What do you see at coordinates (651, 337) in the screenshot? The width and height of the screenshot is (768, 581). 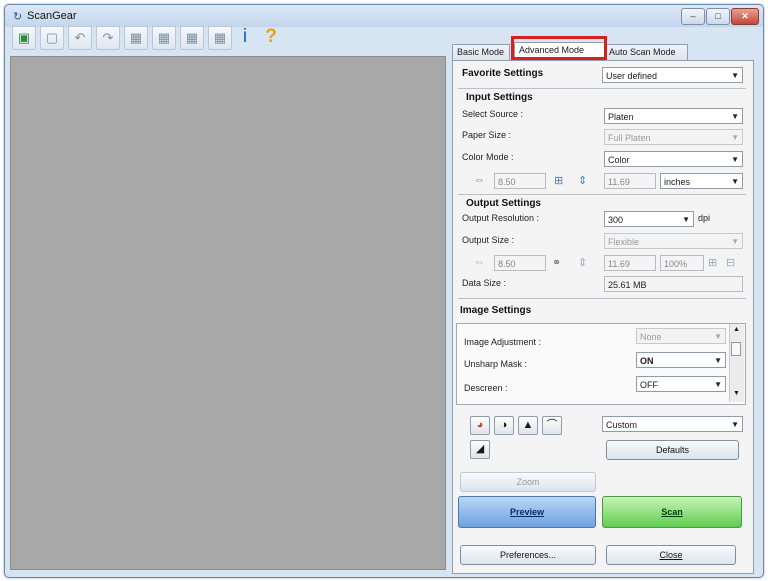 I see `image-adjustment-value: None` at bounding box center [651, 337].